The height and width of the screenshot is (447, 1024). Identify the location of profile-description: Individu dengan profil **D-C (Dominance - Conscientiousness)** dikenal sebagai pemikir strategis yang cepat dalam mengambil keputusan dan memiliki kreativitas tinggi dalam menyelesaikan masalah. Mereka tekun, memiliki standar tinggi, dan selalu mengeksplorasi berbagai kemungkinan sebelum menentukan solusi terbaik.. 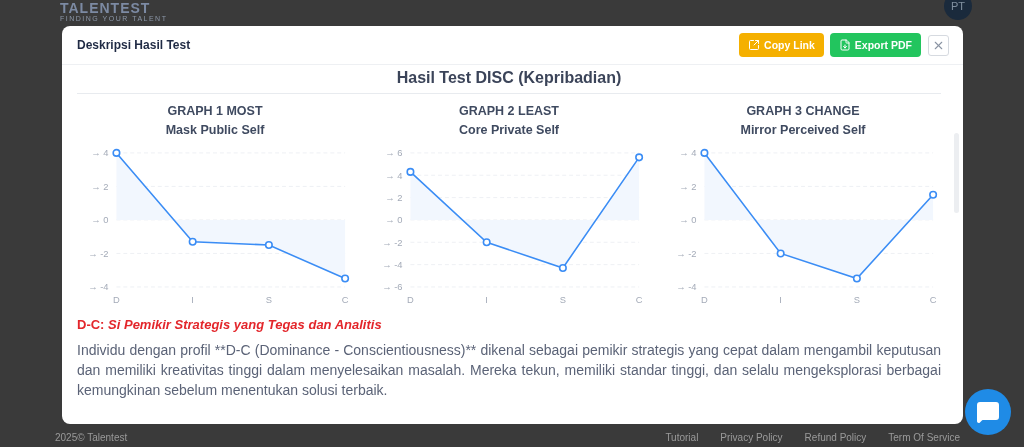
(509, 370).